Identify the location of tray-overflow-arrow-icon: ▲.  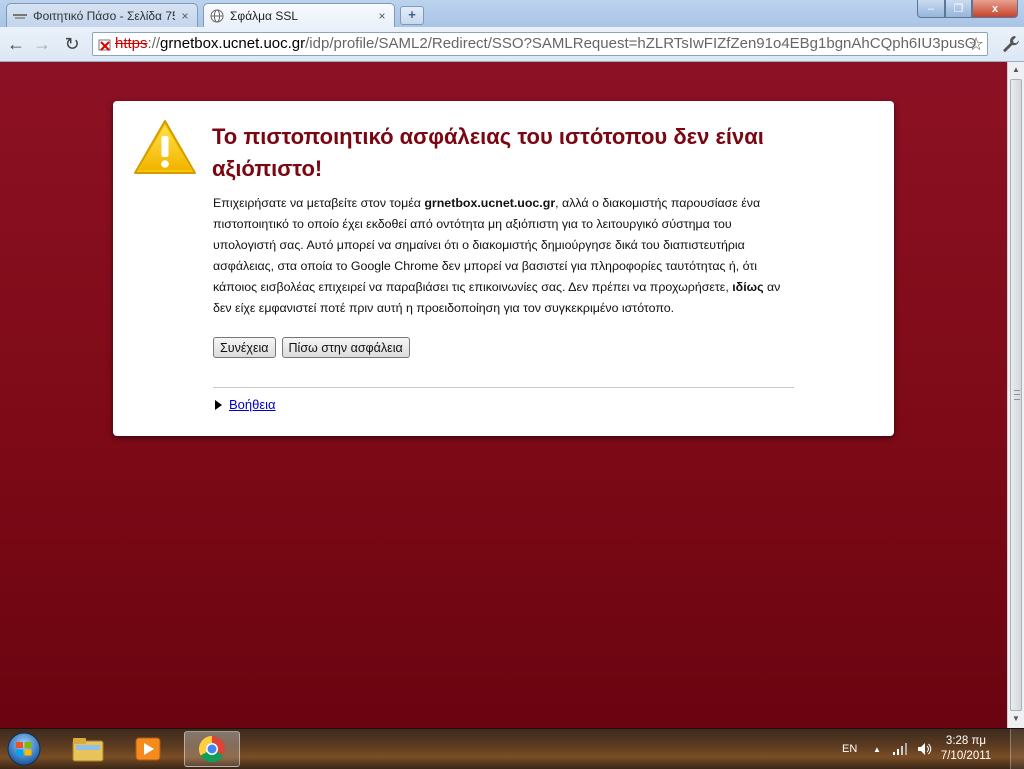
(877, 749).